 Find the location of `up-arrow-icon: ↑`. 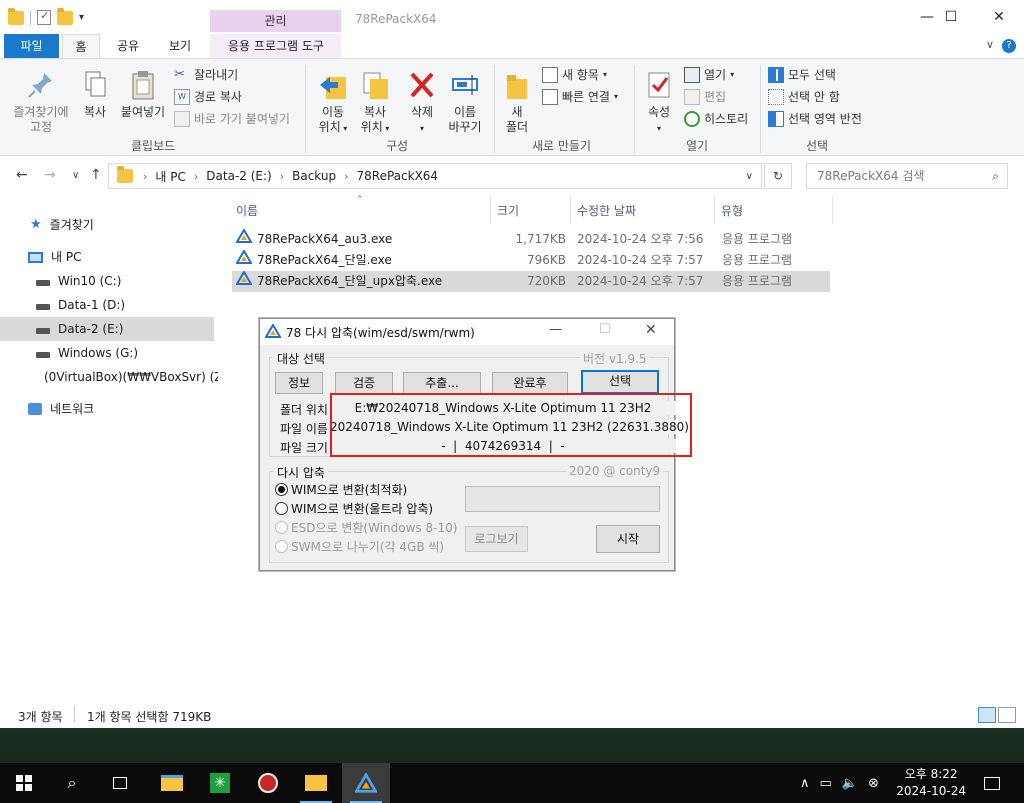

up-arrow-icon: ↑ is located at coordinates (96, 175).